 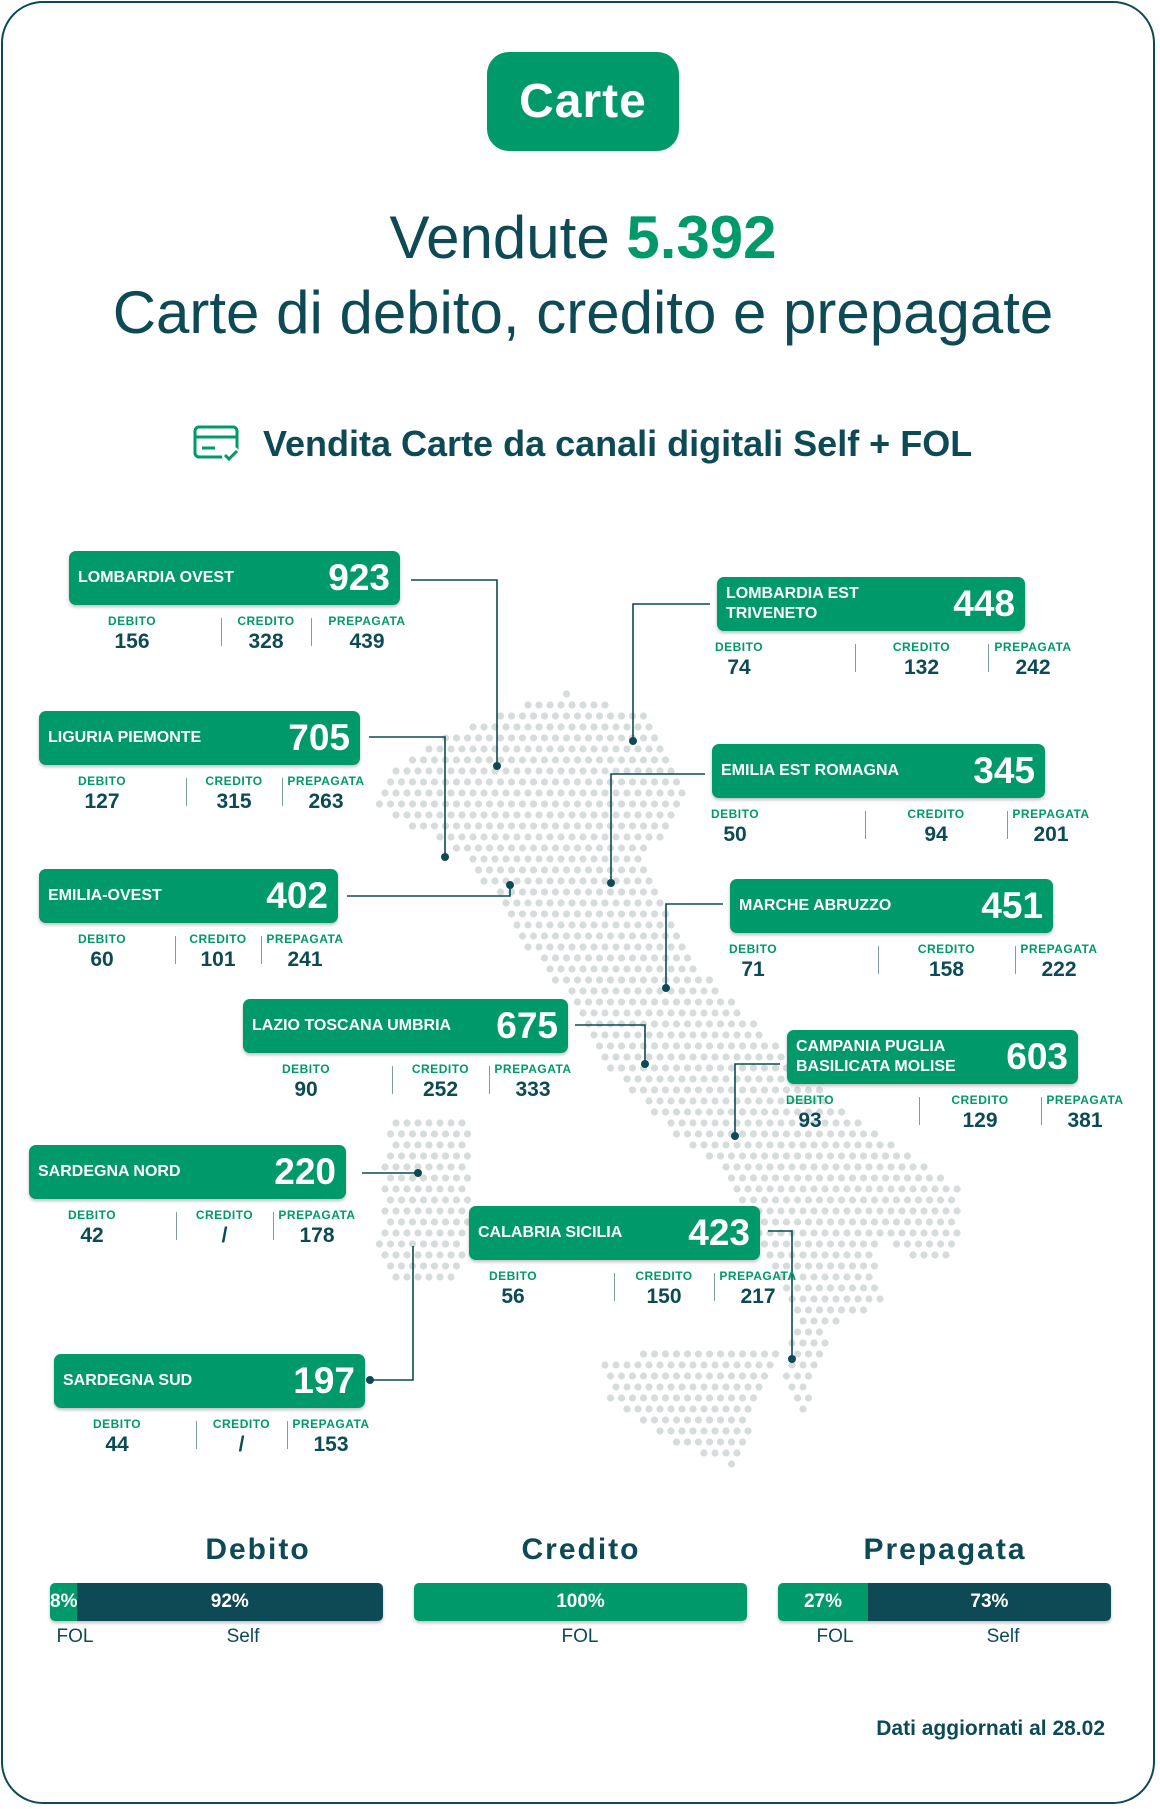 What do you see at coordinates (739, 660) in the screenshot?
I see `stat-debito: DEBITO 74` at bounding box center [739, 660].